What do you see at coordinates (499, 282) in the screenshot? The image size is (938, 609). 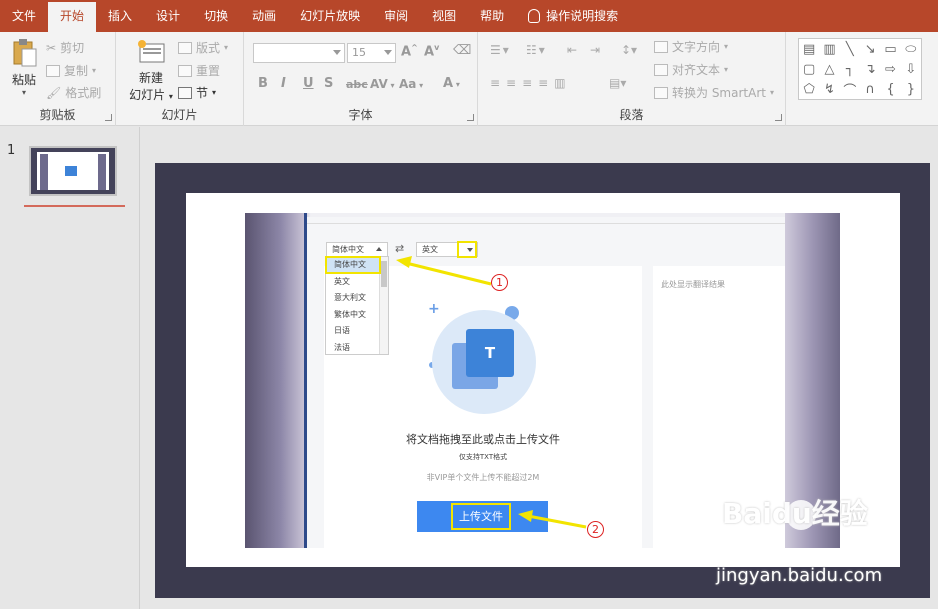 I see `annotation-marker-1: 1` at bounding box center [499, 282].